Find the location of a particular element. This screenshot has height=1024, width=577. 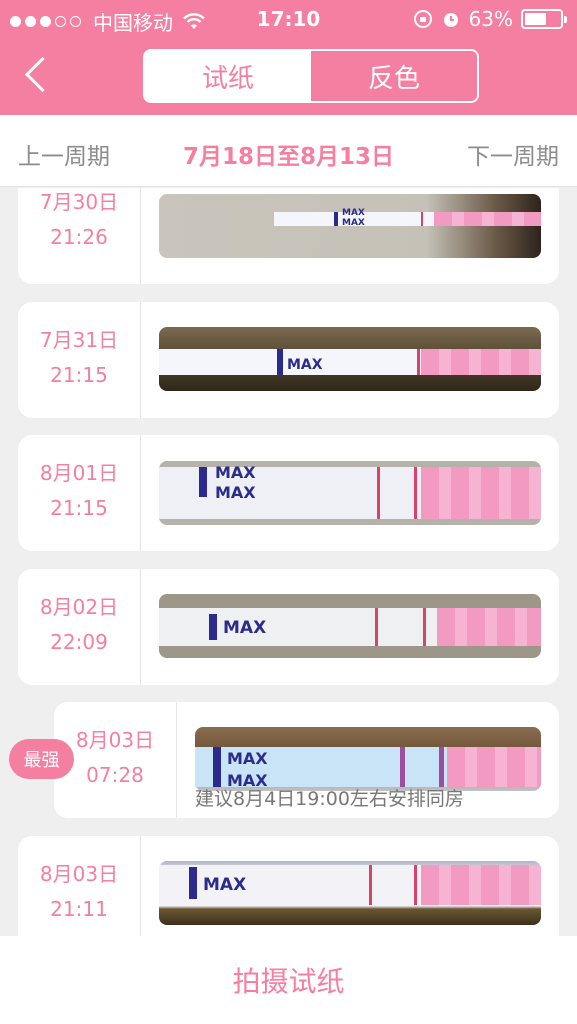

battery-percent: 63% is located at coordinates (490, 19).